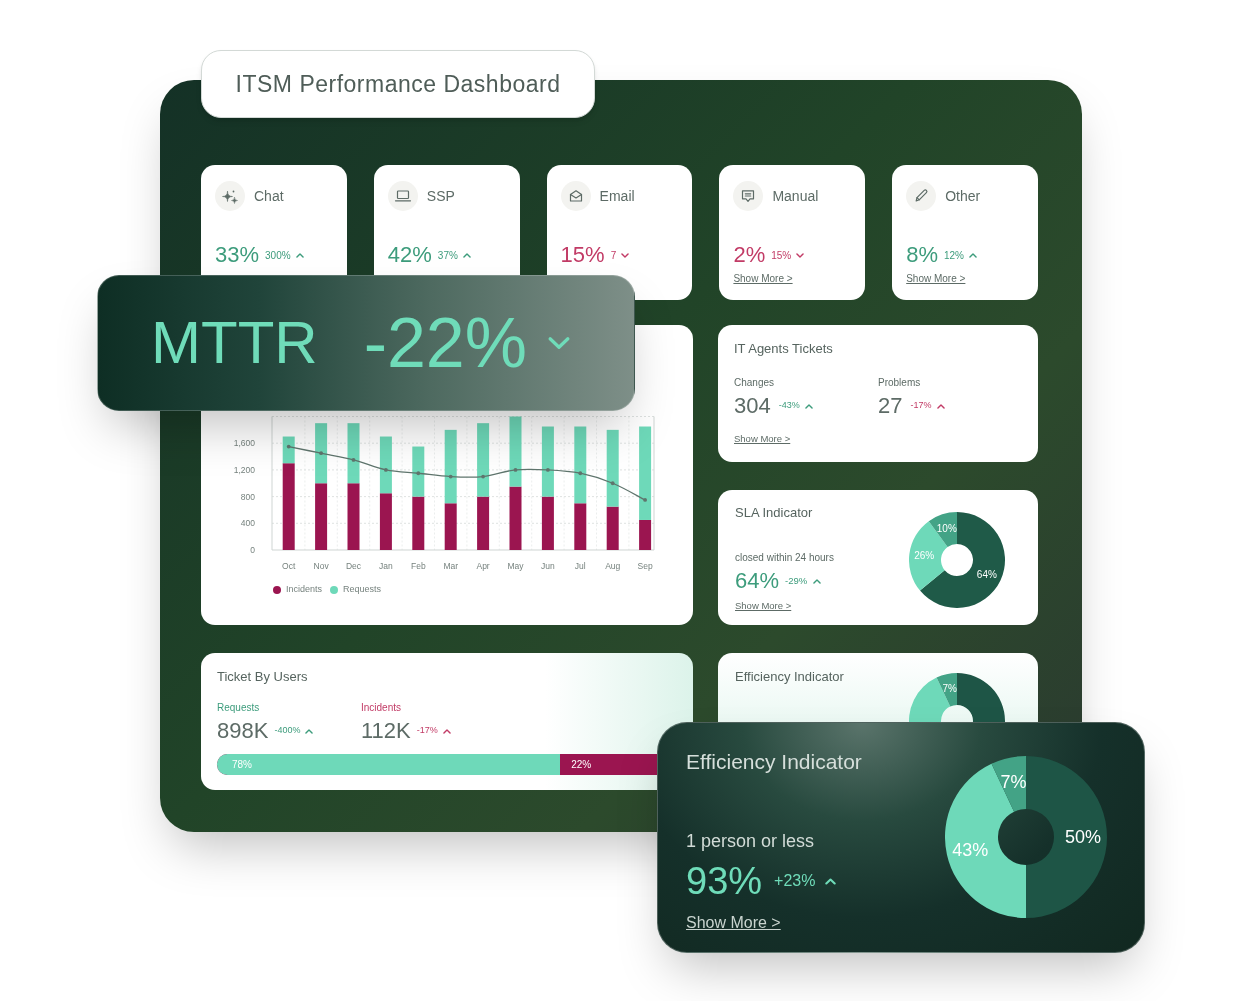 This screenshot has height=1001, width=1241. I want to click on percent-label: 22%, so click(581, 765).